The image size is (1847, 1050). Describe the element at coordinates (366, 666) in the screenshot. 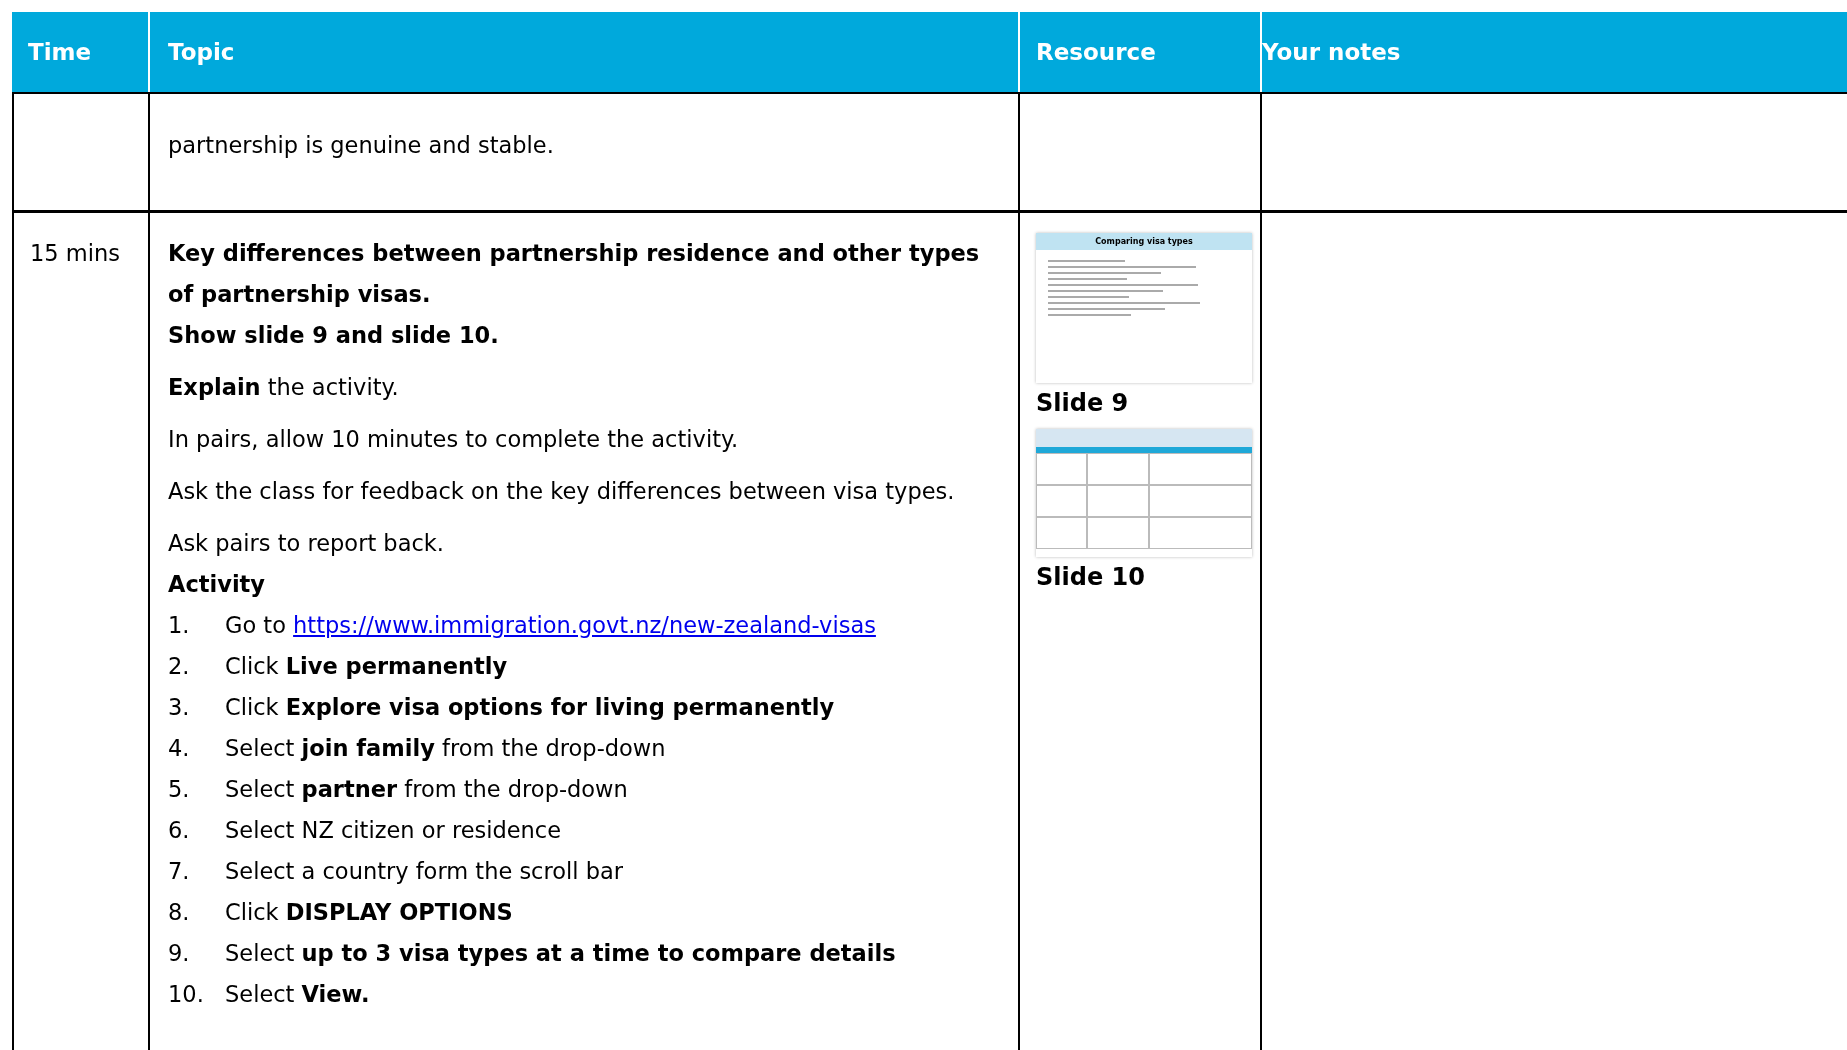

I see `step-text: Click Live permanently` at that location.